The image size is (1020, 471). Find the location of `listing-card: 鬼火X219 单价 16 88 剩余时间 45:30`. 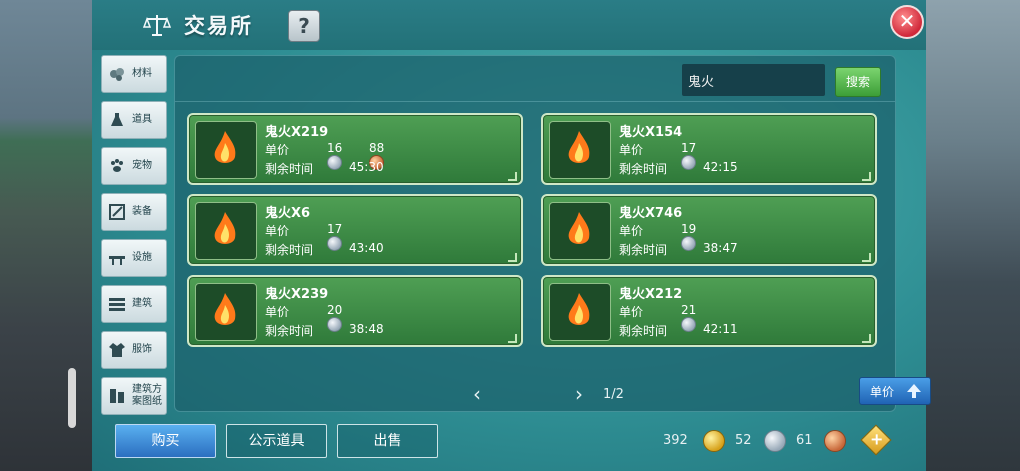

listing-card: 鬼火X219 单价 16 88 剩余时间 45:30 is located at coordinates (355, 149).